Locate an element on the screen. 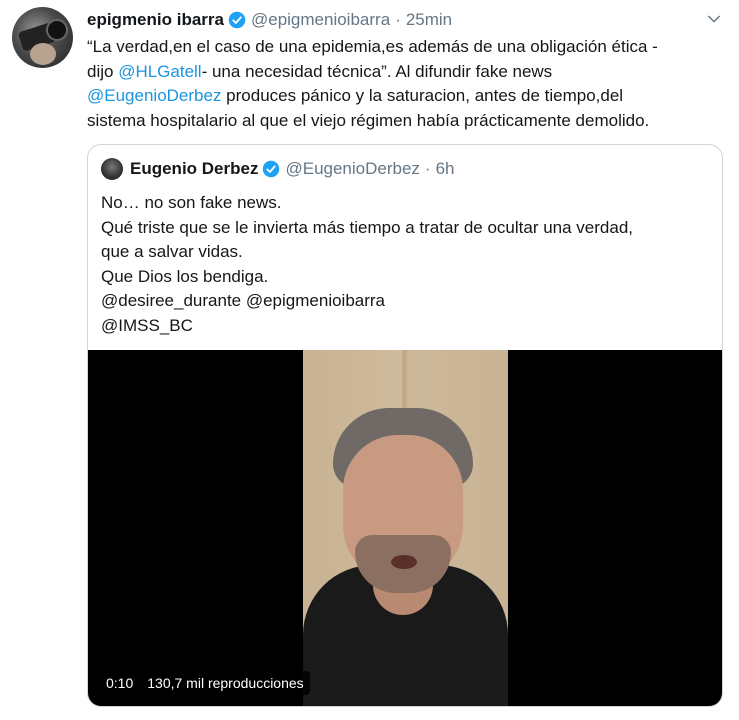 This screenshot has width=739, height=720. quoted-text-line: @IMSS_BC is located at coordinates (147, 325).